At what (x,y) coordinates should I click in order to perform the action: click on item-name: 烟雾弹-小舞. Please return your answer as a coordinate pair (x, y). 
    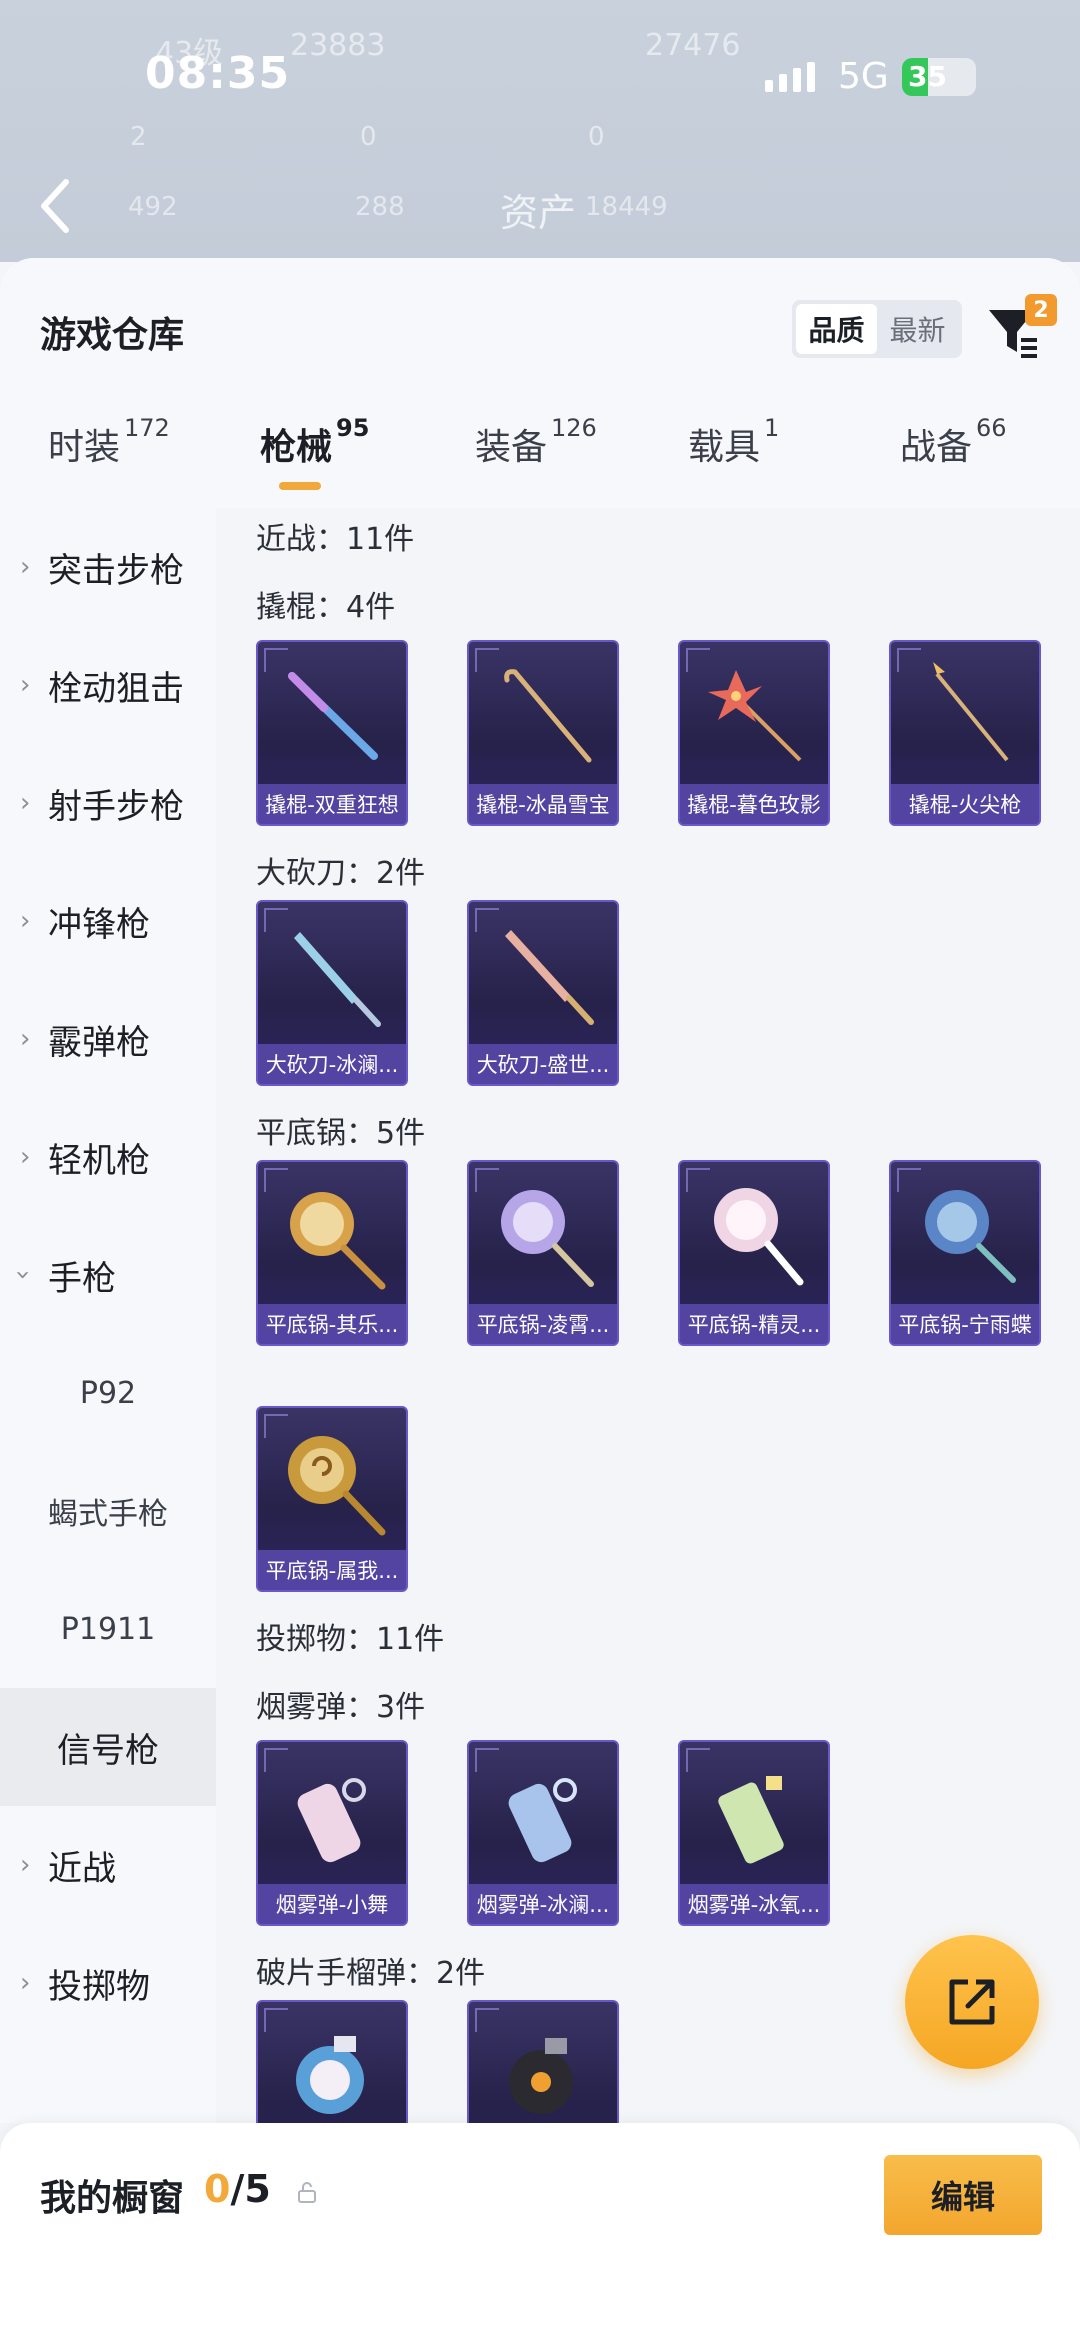
    Looking at the image, I should click on (332, 1904).